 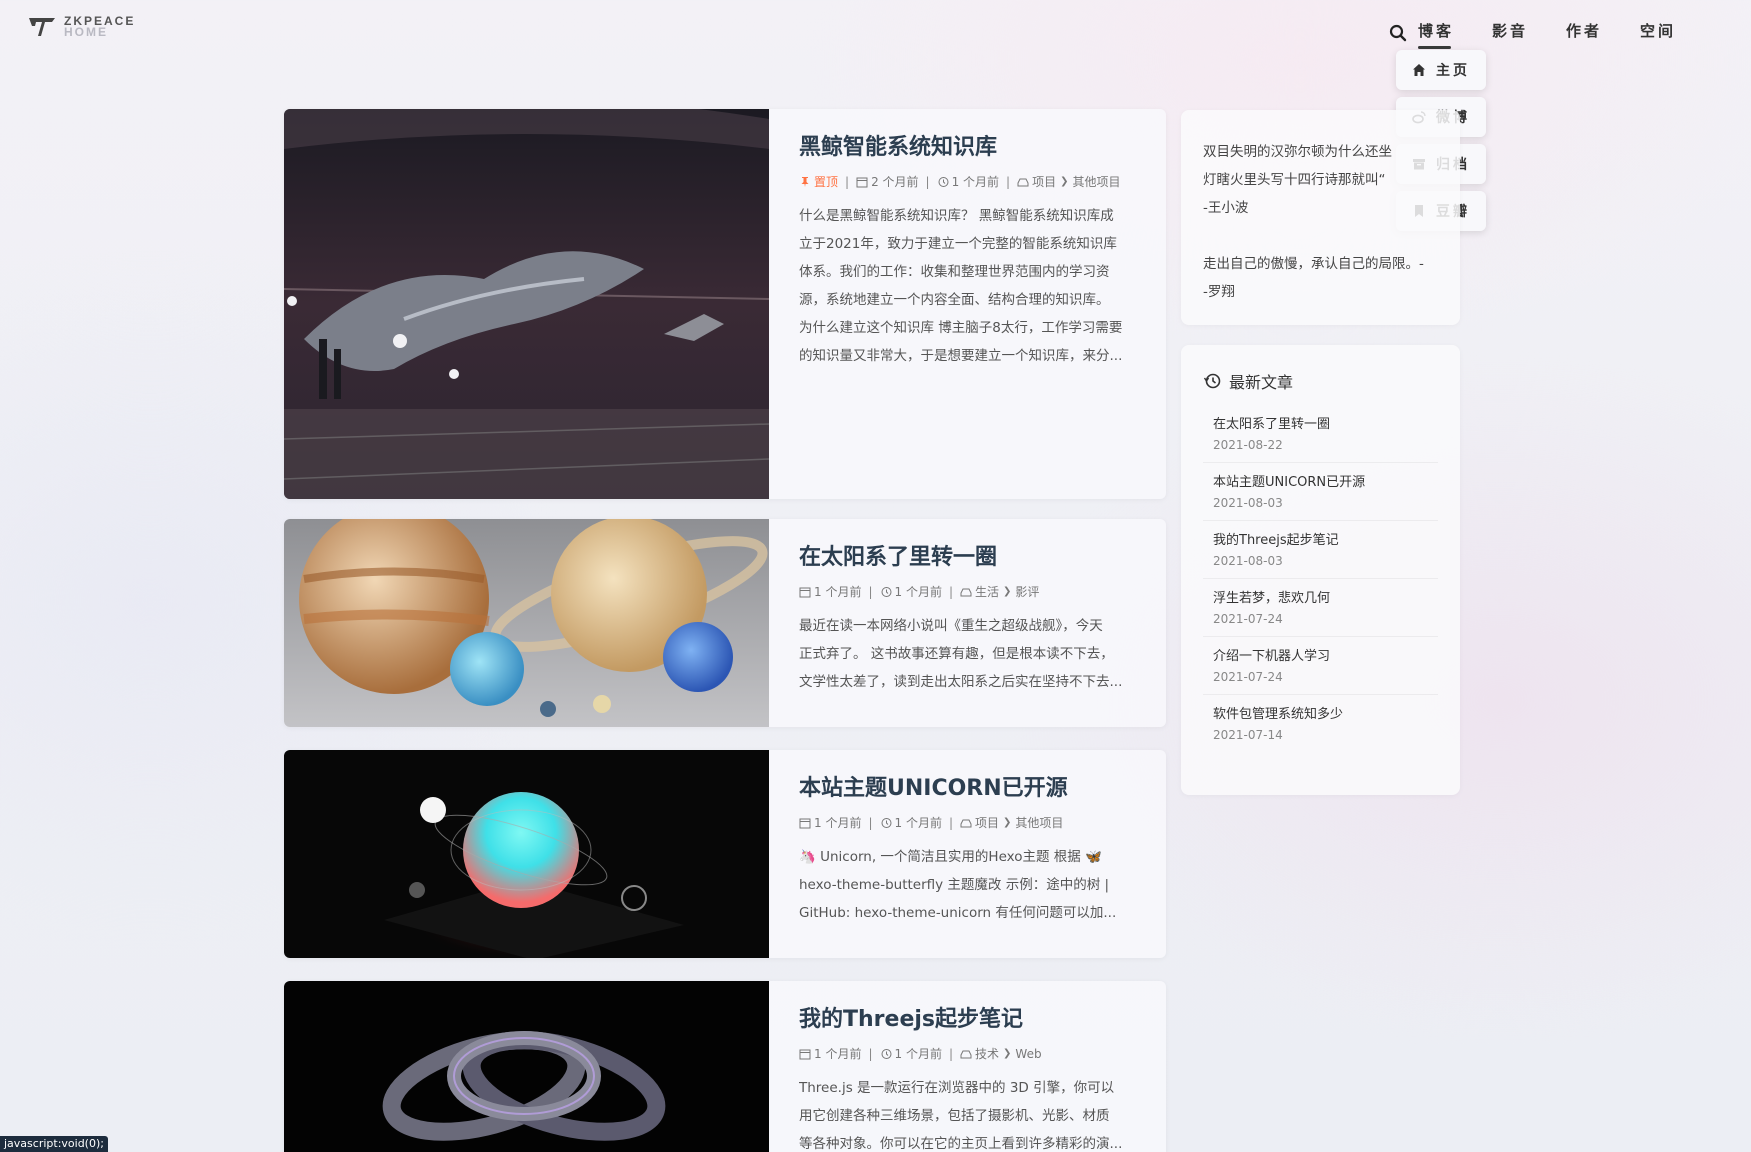 I want to click on recent-posts-header: 最新文章, so click(x=1320, y=381).